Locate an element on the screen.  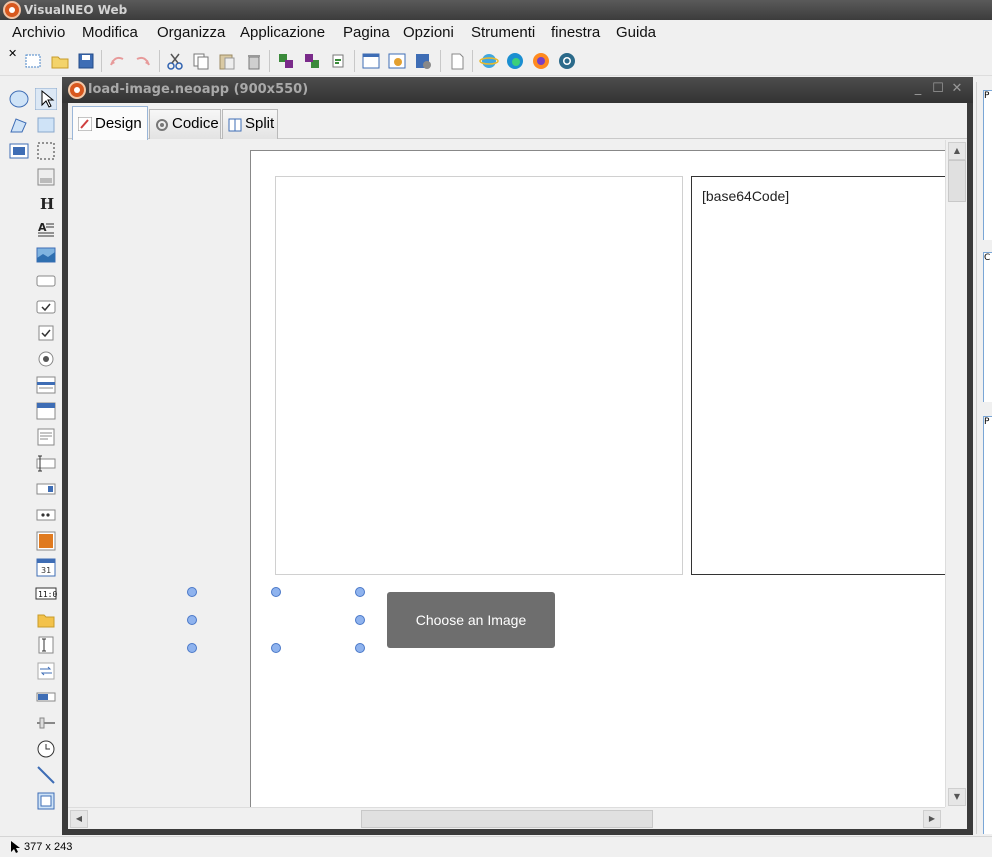
open-button is located at coordinates (60, 61).